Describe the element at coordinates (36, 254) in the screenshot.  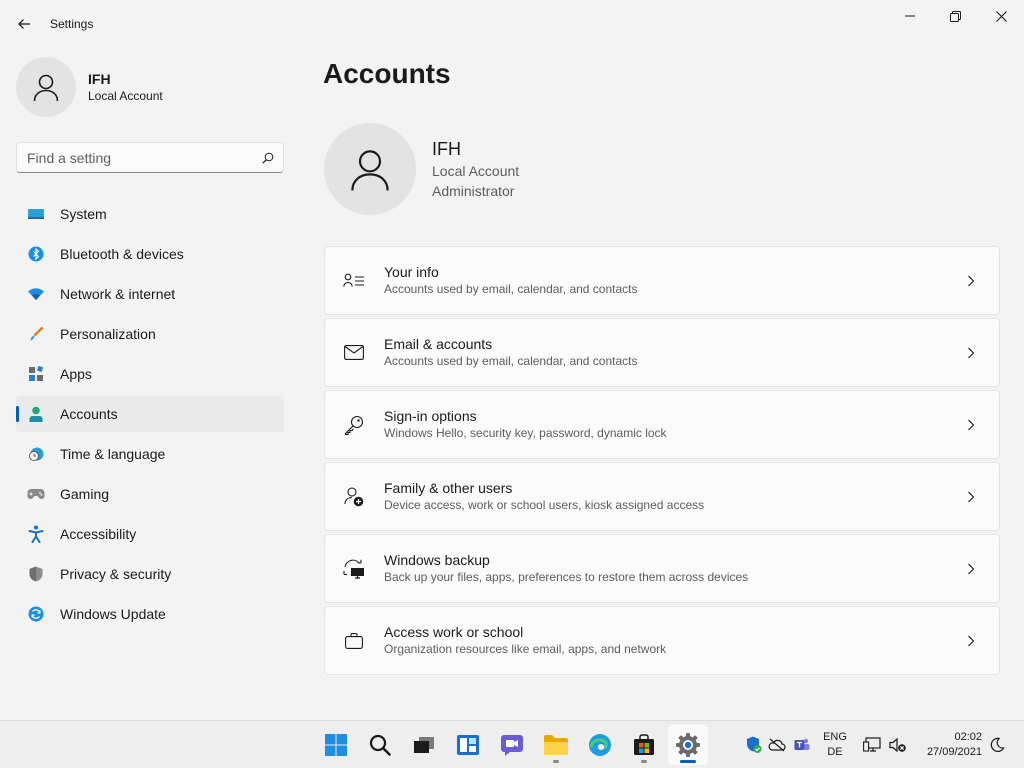
I see `bluetooth-icon` at that location.